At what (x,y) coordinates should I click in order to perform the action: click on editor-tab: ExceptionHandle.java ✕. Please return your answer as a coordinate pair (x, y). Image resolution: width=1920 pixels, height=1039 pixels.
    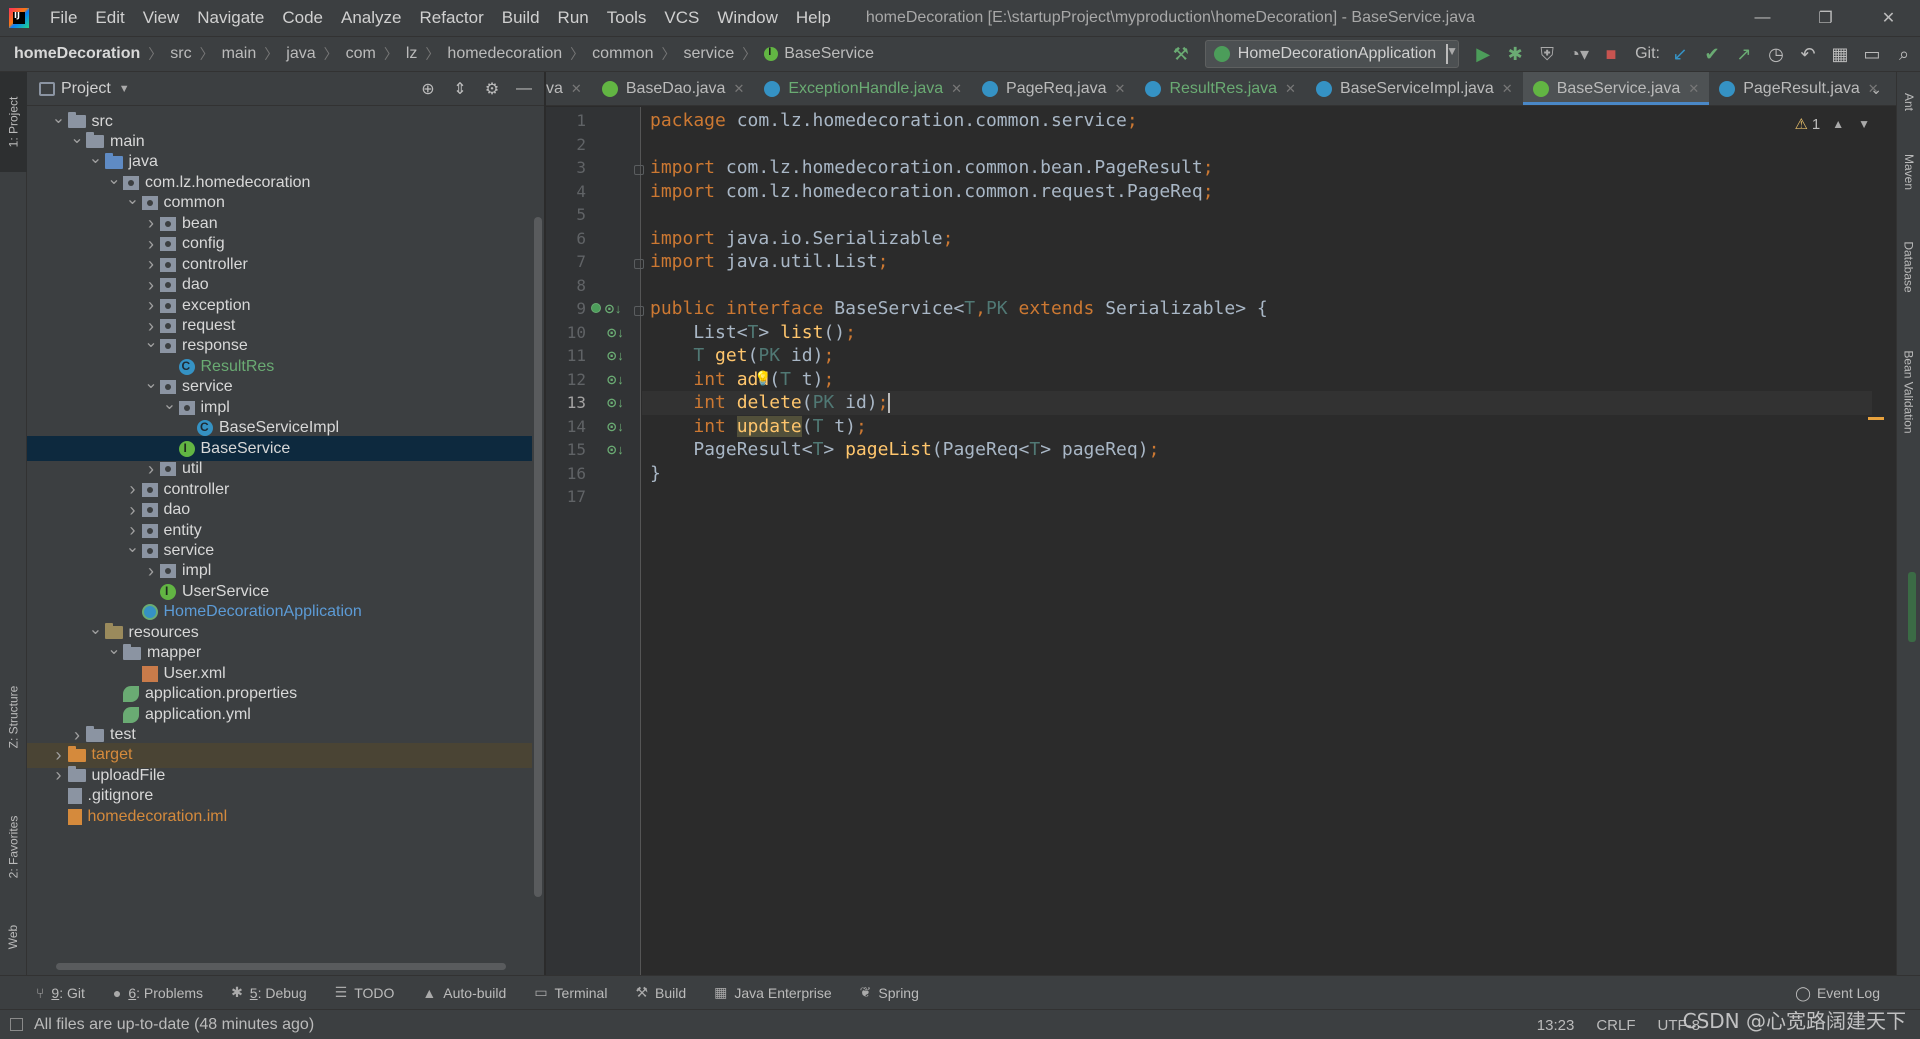
    Looking at the image, I should click on (863, 88).